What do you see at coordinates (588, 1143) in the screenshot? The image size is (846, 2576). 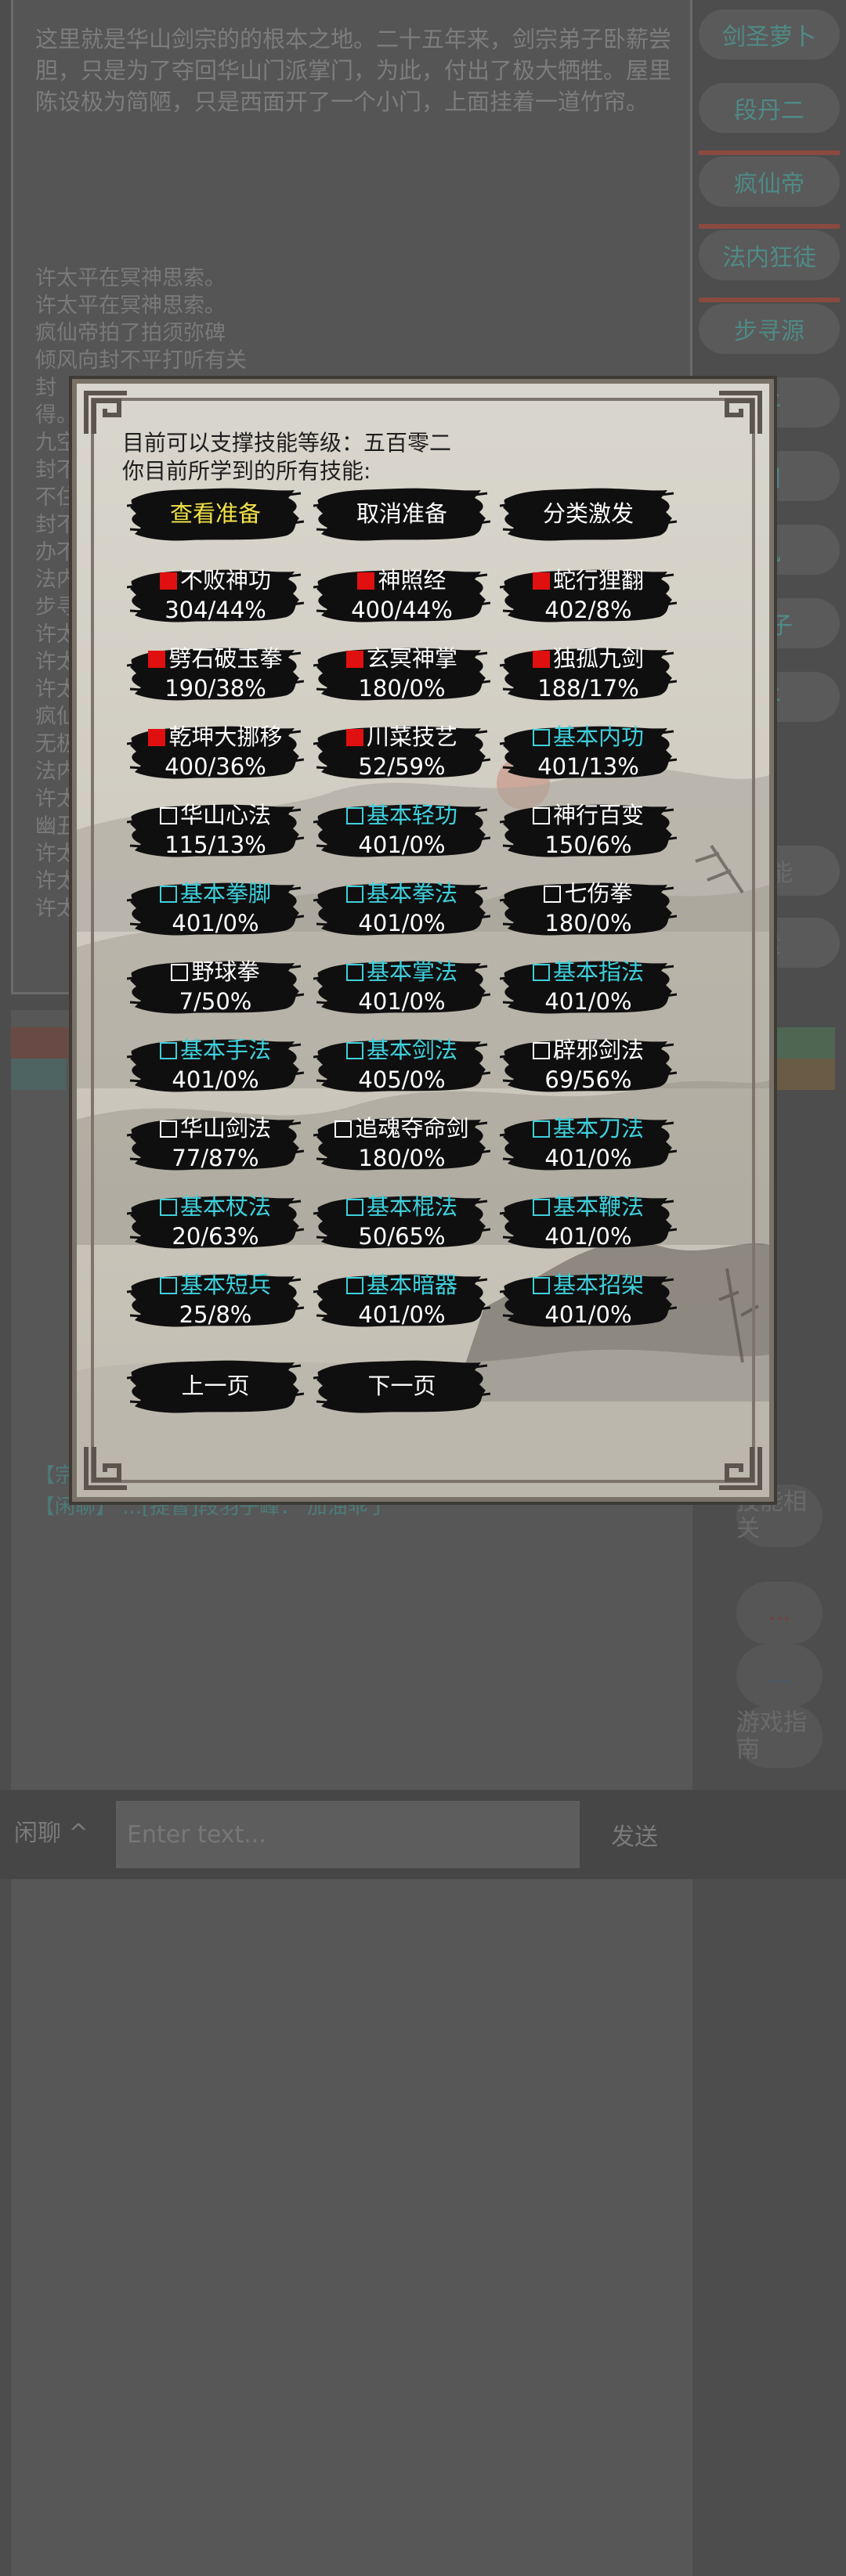 I see `skill-entry: 基本刀法 401/0%` at bounding box center [588, 1143].